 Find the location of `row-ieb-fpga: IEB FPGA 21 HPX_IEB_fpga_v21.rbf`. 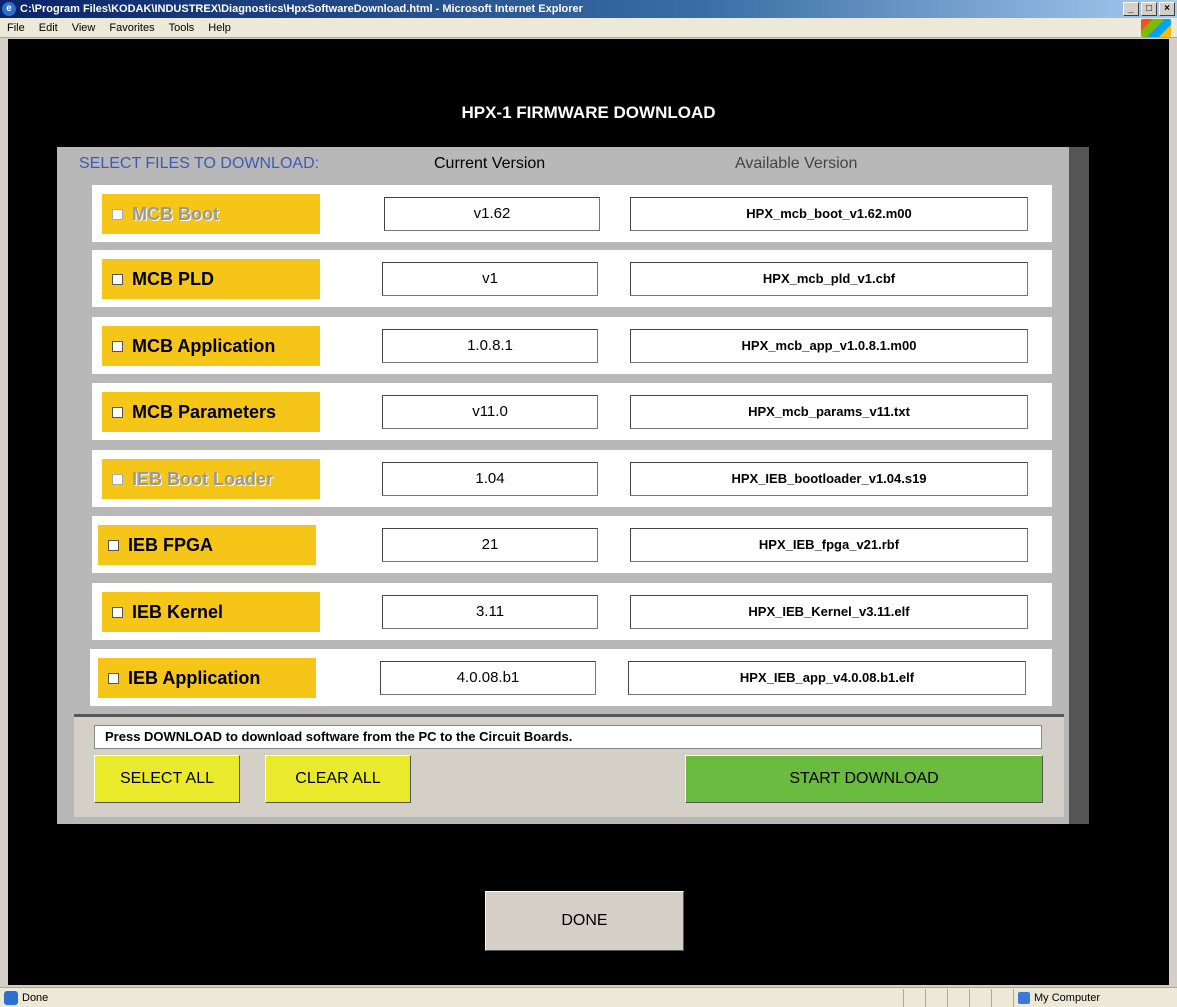

row-ieb-fpga: IEB FPGA 21 HPX_IEB_fpga_v21.rbf is located at coordinates (572, 544).